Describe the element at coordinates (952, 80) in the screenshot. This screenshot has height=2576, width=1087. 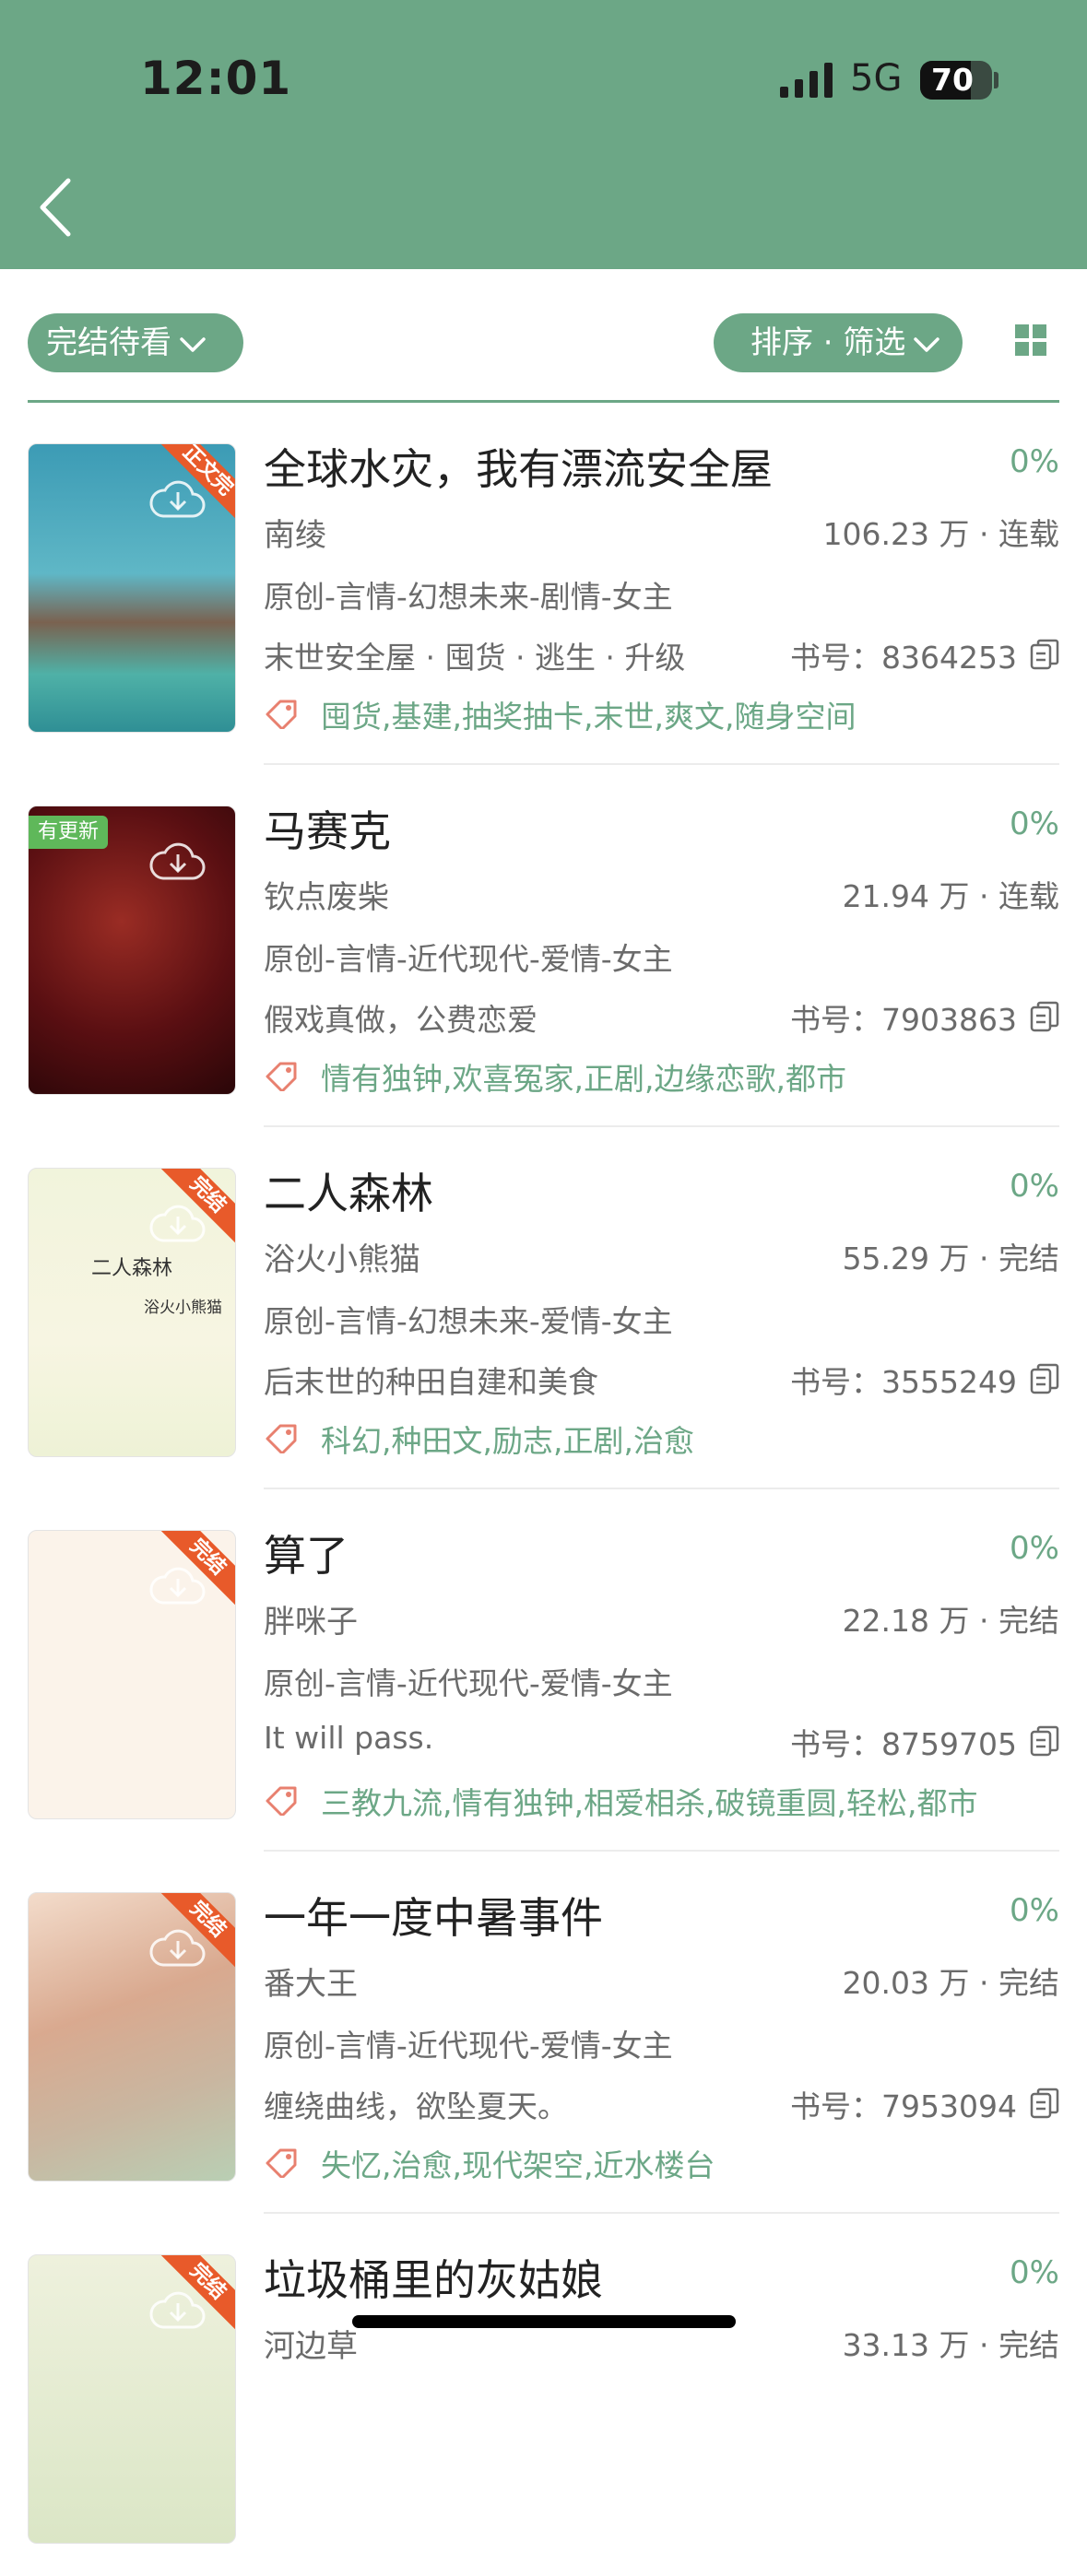
I see `battery-level: 70` at that location.